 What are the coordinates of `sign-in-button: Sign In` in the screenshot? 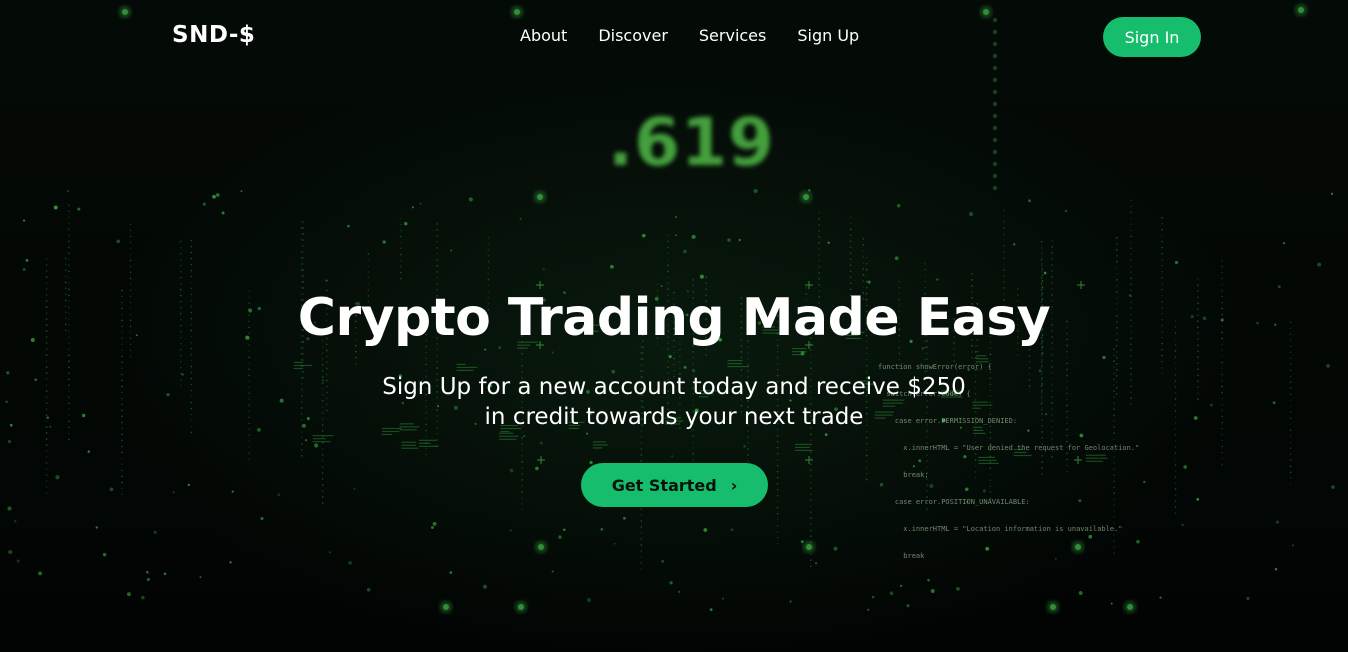 It's located at (1152, 37).